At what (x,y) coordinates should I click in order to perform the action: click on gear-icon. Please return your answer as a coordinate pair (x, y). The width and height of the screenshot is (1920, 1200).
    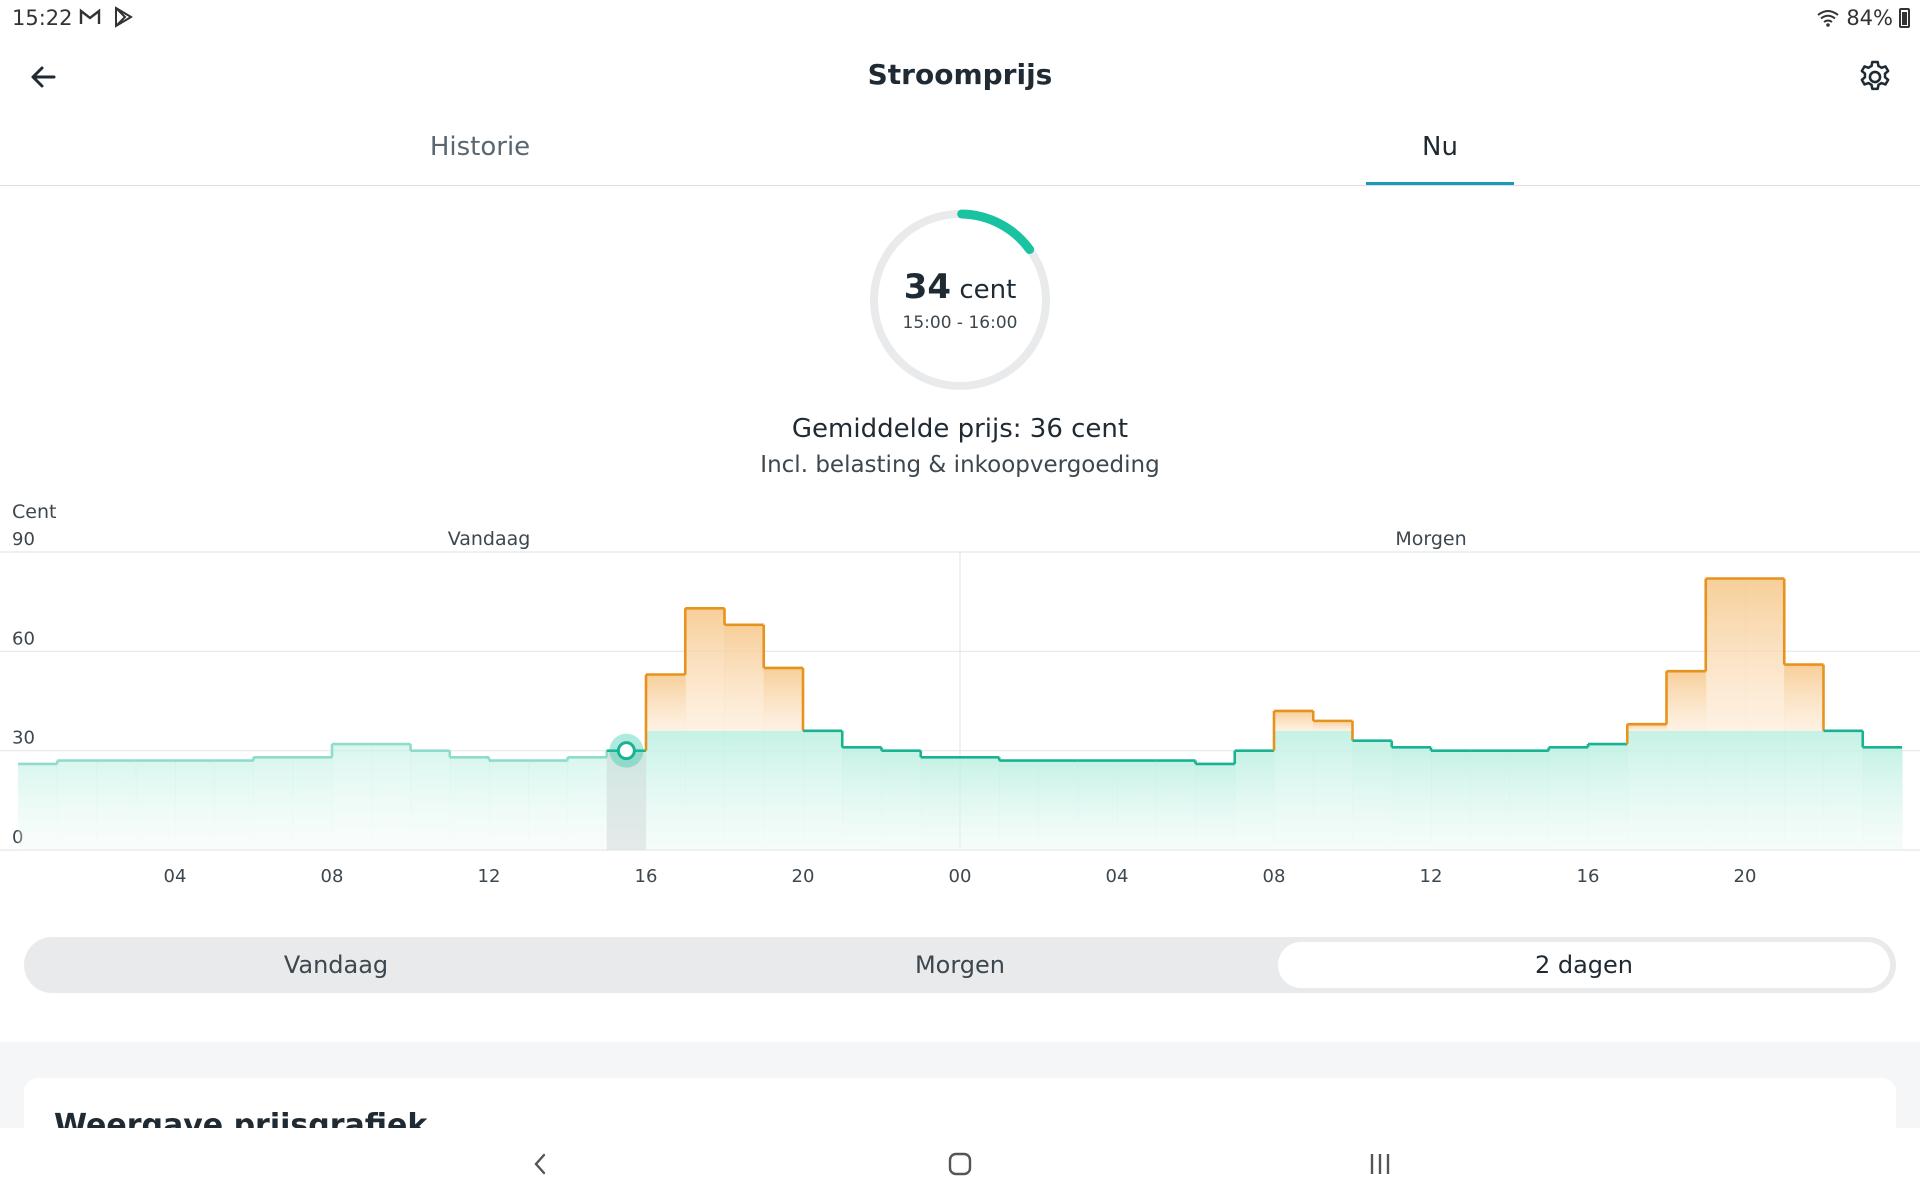
    Looking at the image, I should click on (1875, 75).